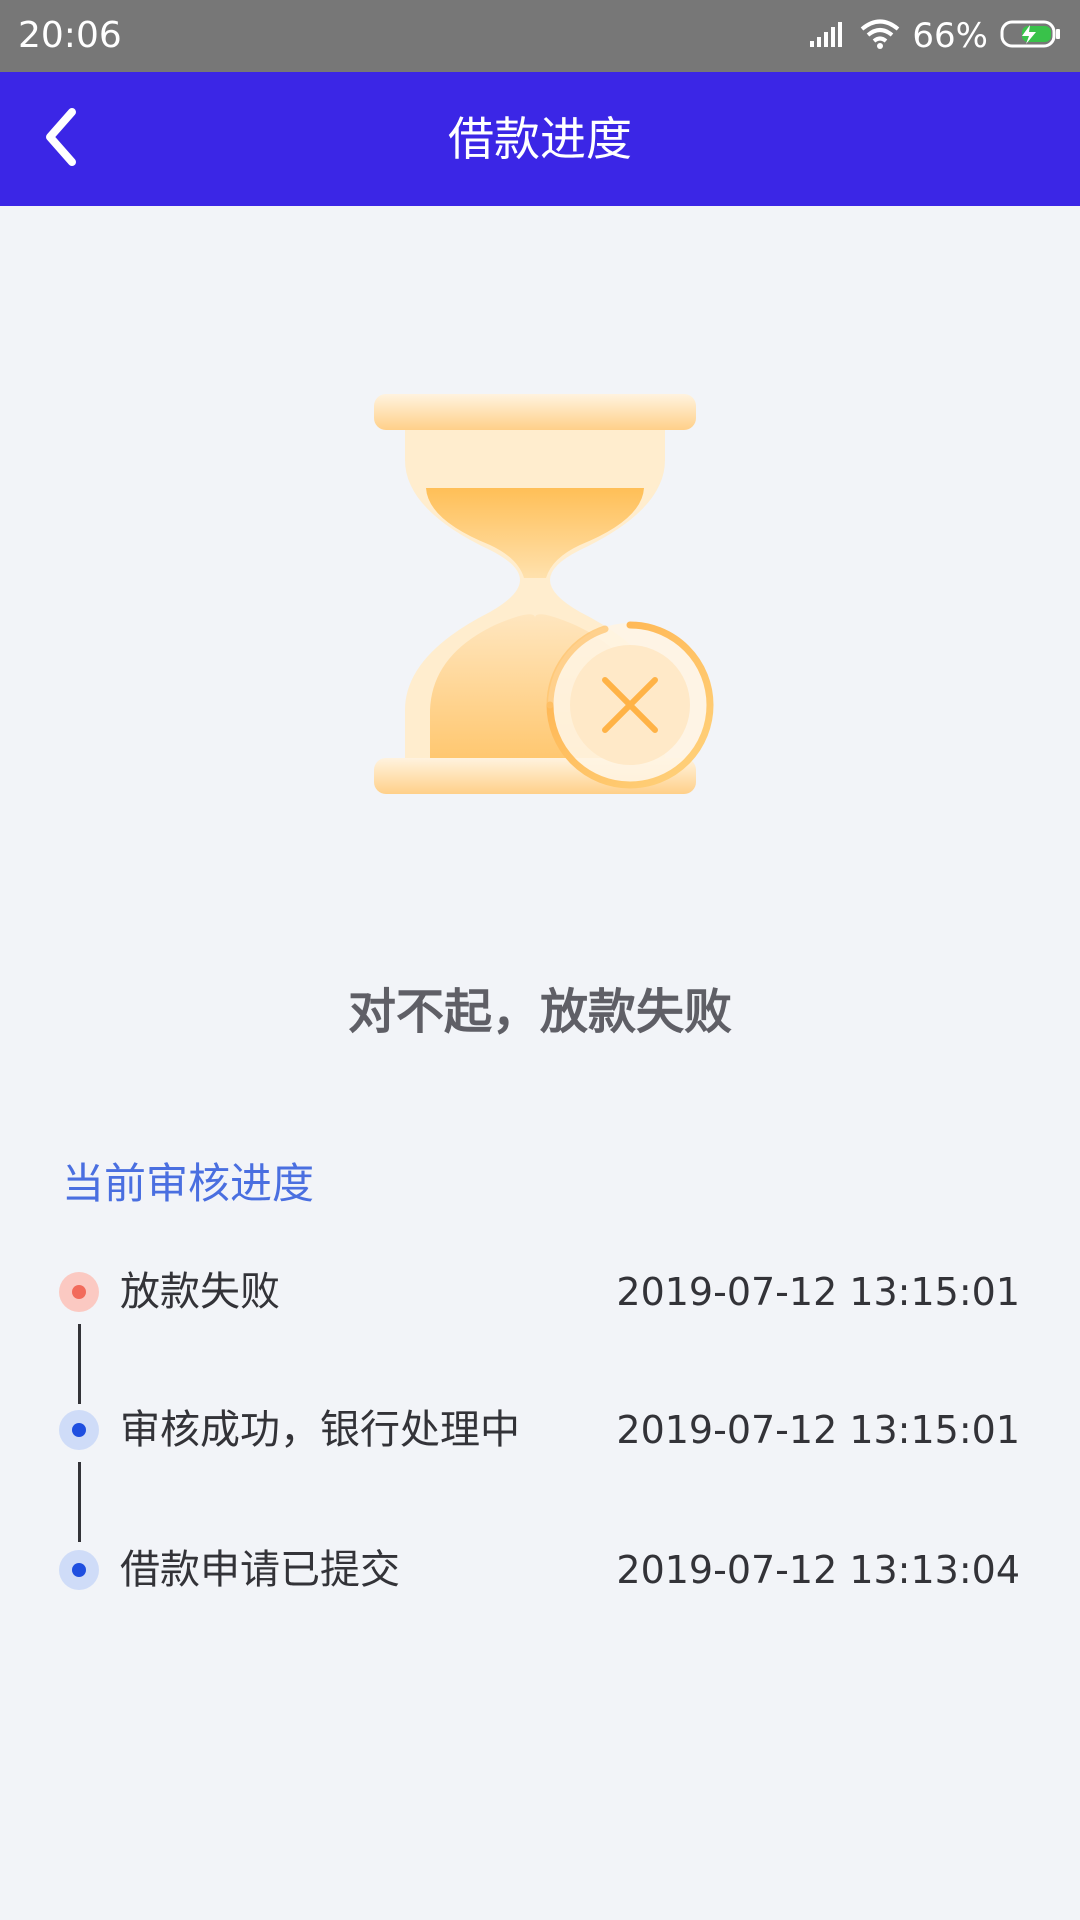 The height and width of the screenshot is (1920, 1080). I want to click on status-time: 20:06, so click(70, 35).